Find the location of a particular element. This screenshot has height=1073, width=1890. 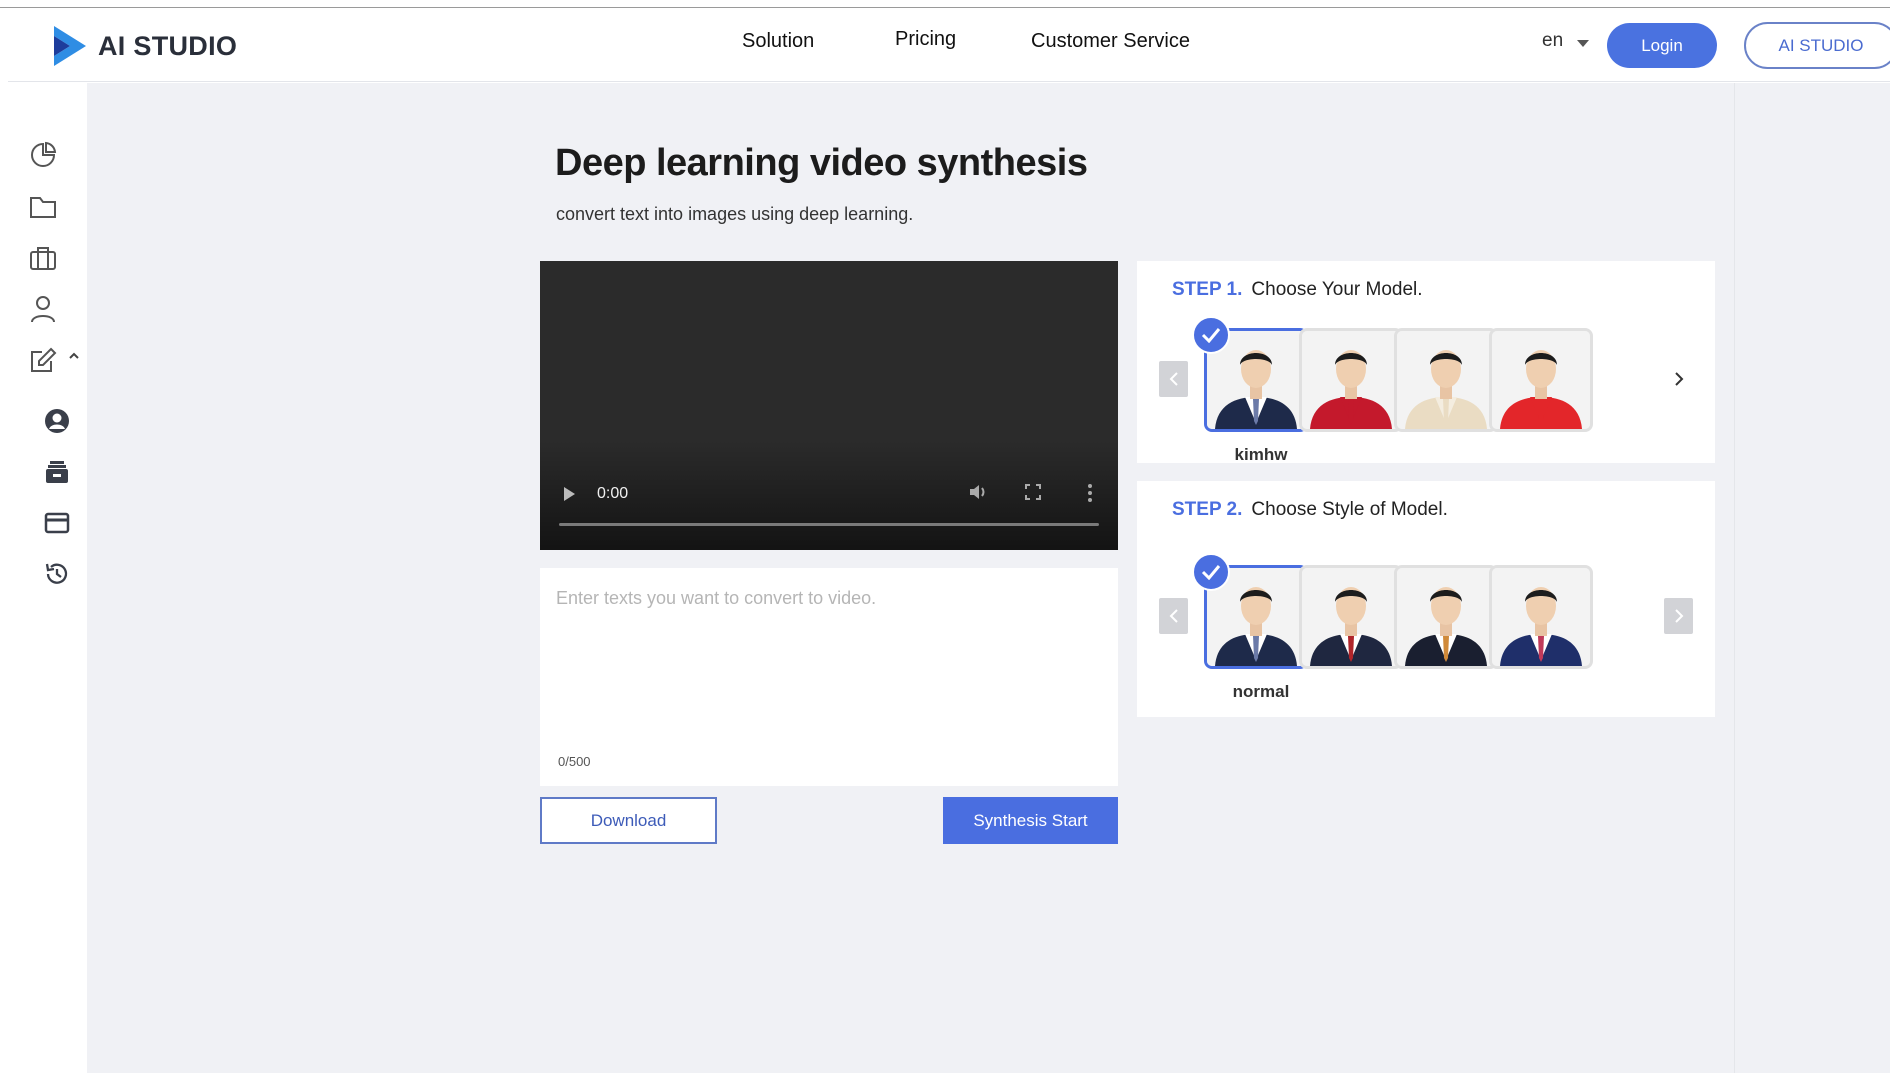

synthesis-start-button: Synthesis Start is located at coordinates (1030, 820).